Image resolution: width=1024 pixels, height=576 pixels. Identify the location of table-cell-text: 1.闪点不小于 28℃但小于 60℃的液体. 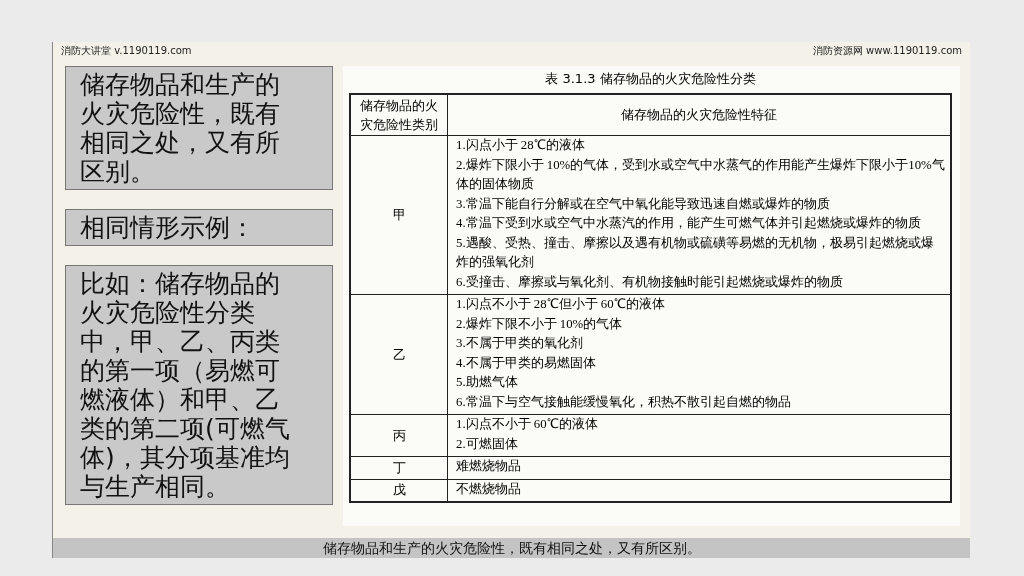
(561, 304).